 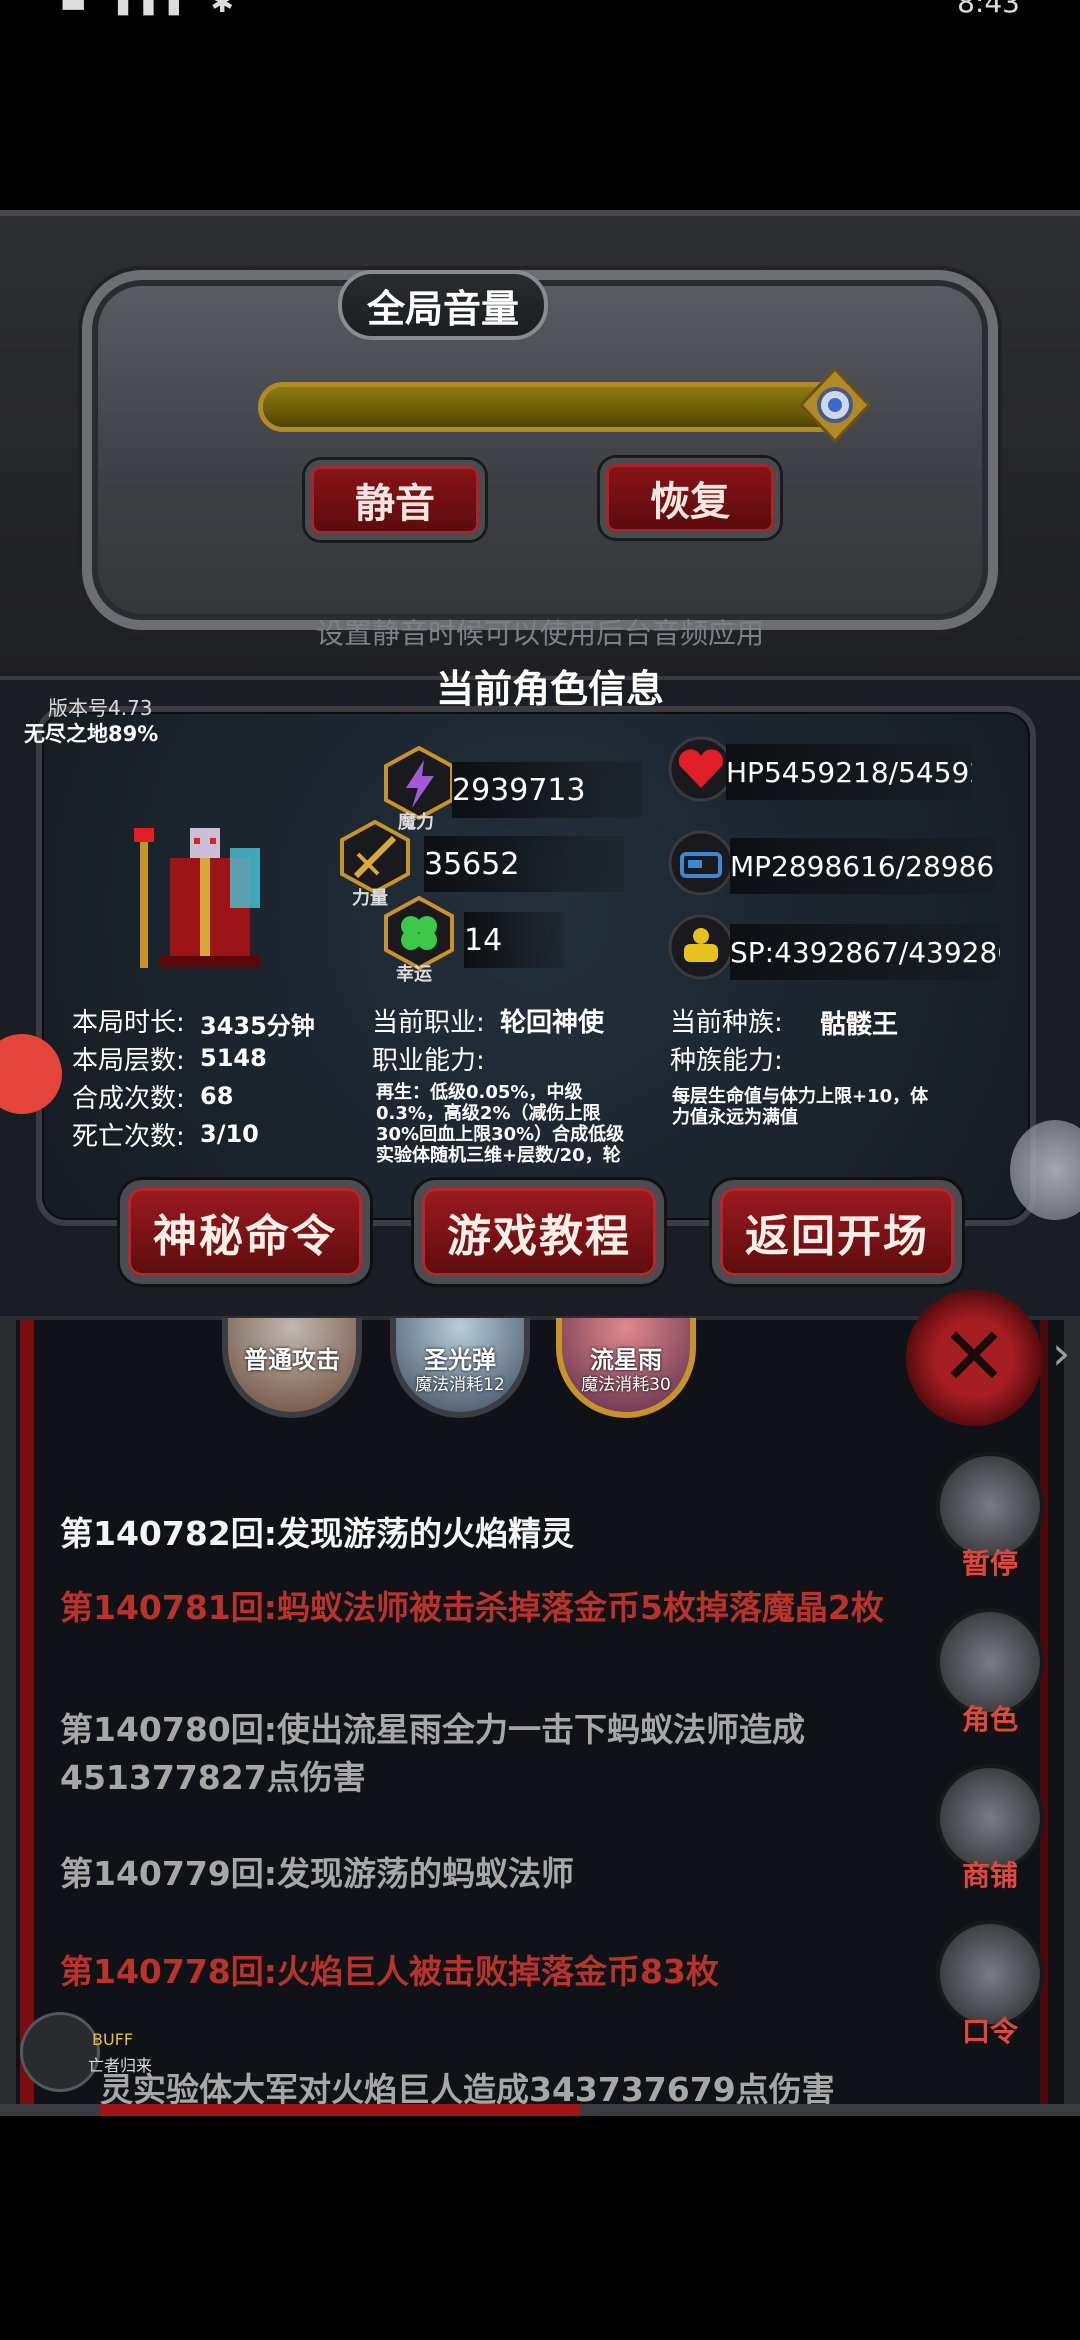 I want to click on character-label: 角色, so click(x=990, y=1718).